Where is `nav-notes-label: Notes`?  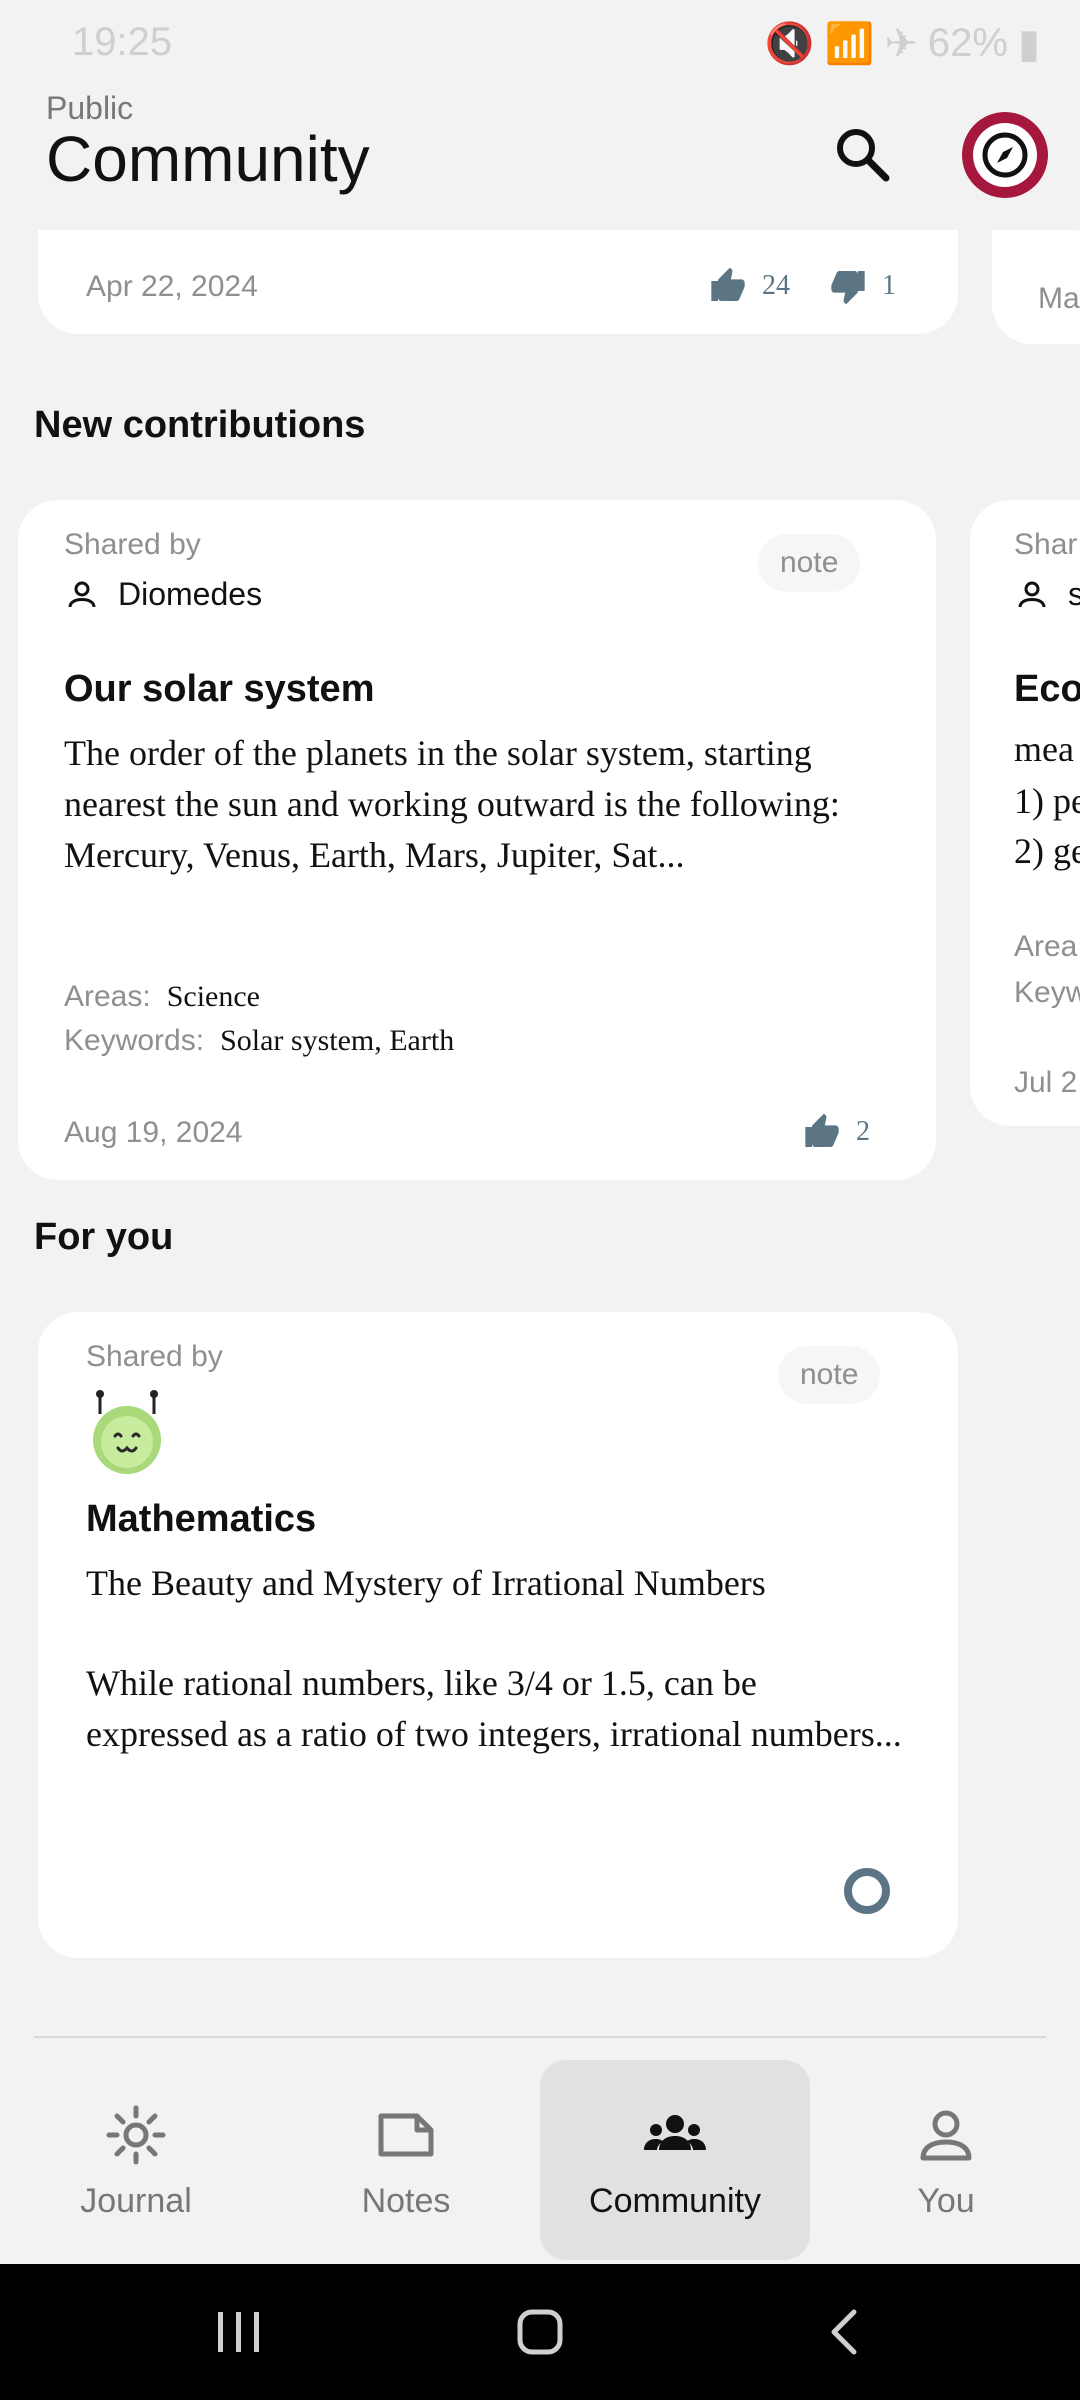
nav-notes-label: Notes is located at coordinates (406, 2200).